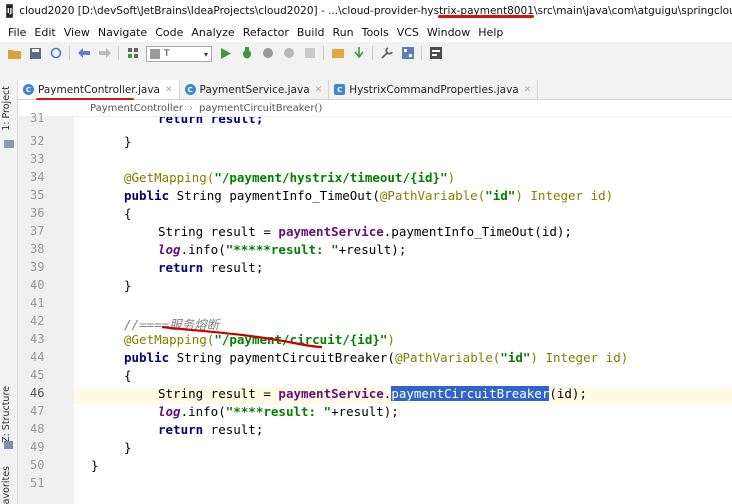  Describe the element at coordinates (226, 53) in the screenshot. I see `run-icon` at that location.